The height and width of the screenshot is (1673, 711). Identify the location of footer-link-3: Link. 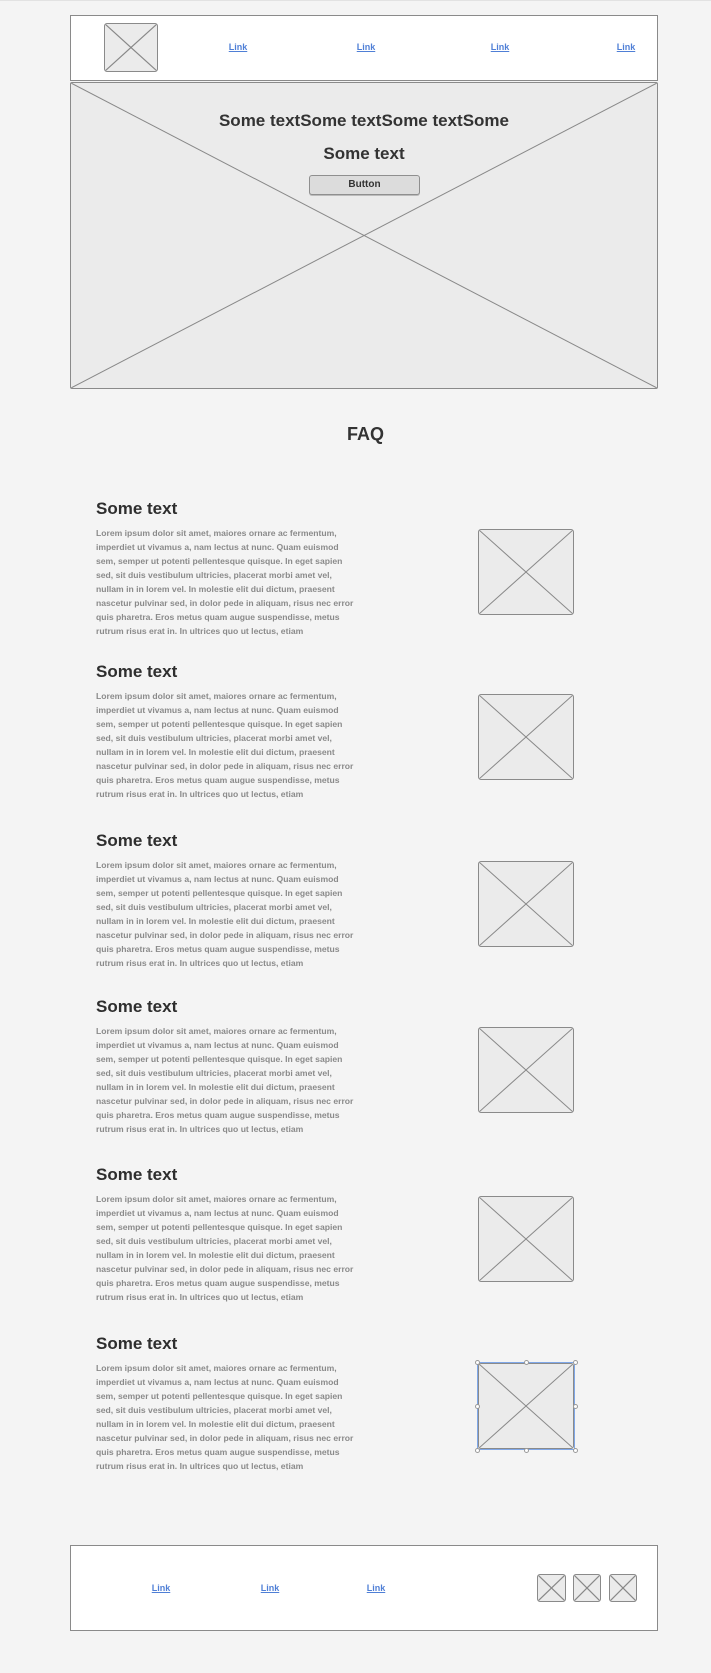
(376, 1588).